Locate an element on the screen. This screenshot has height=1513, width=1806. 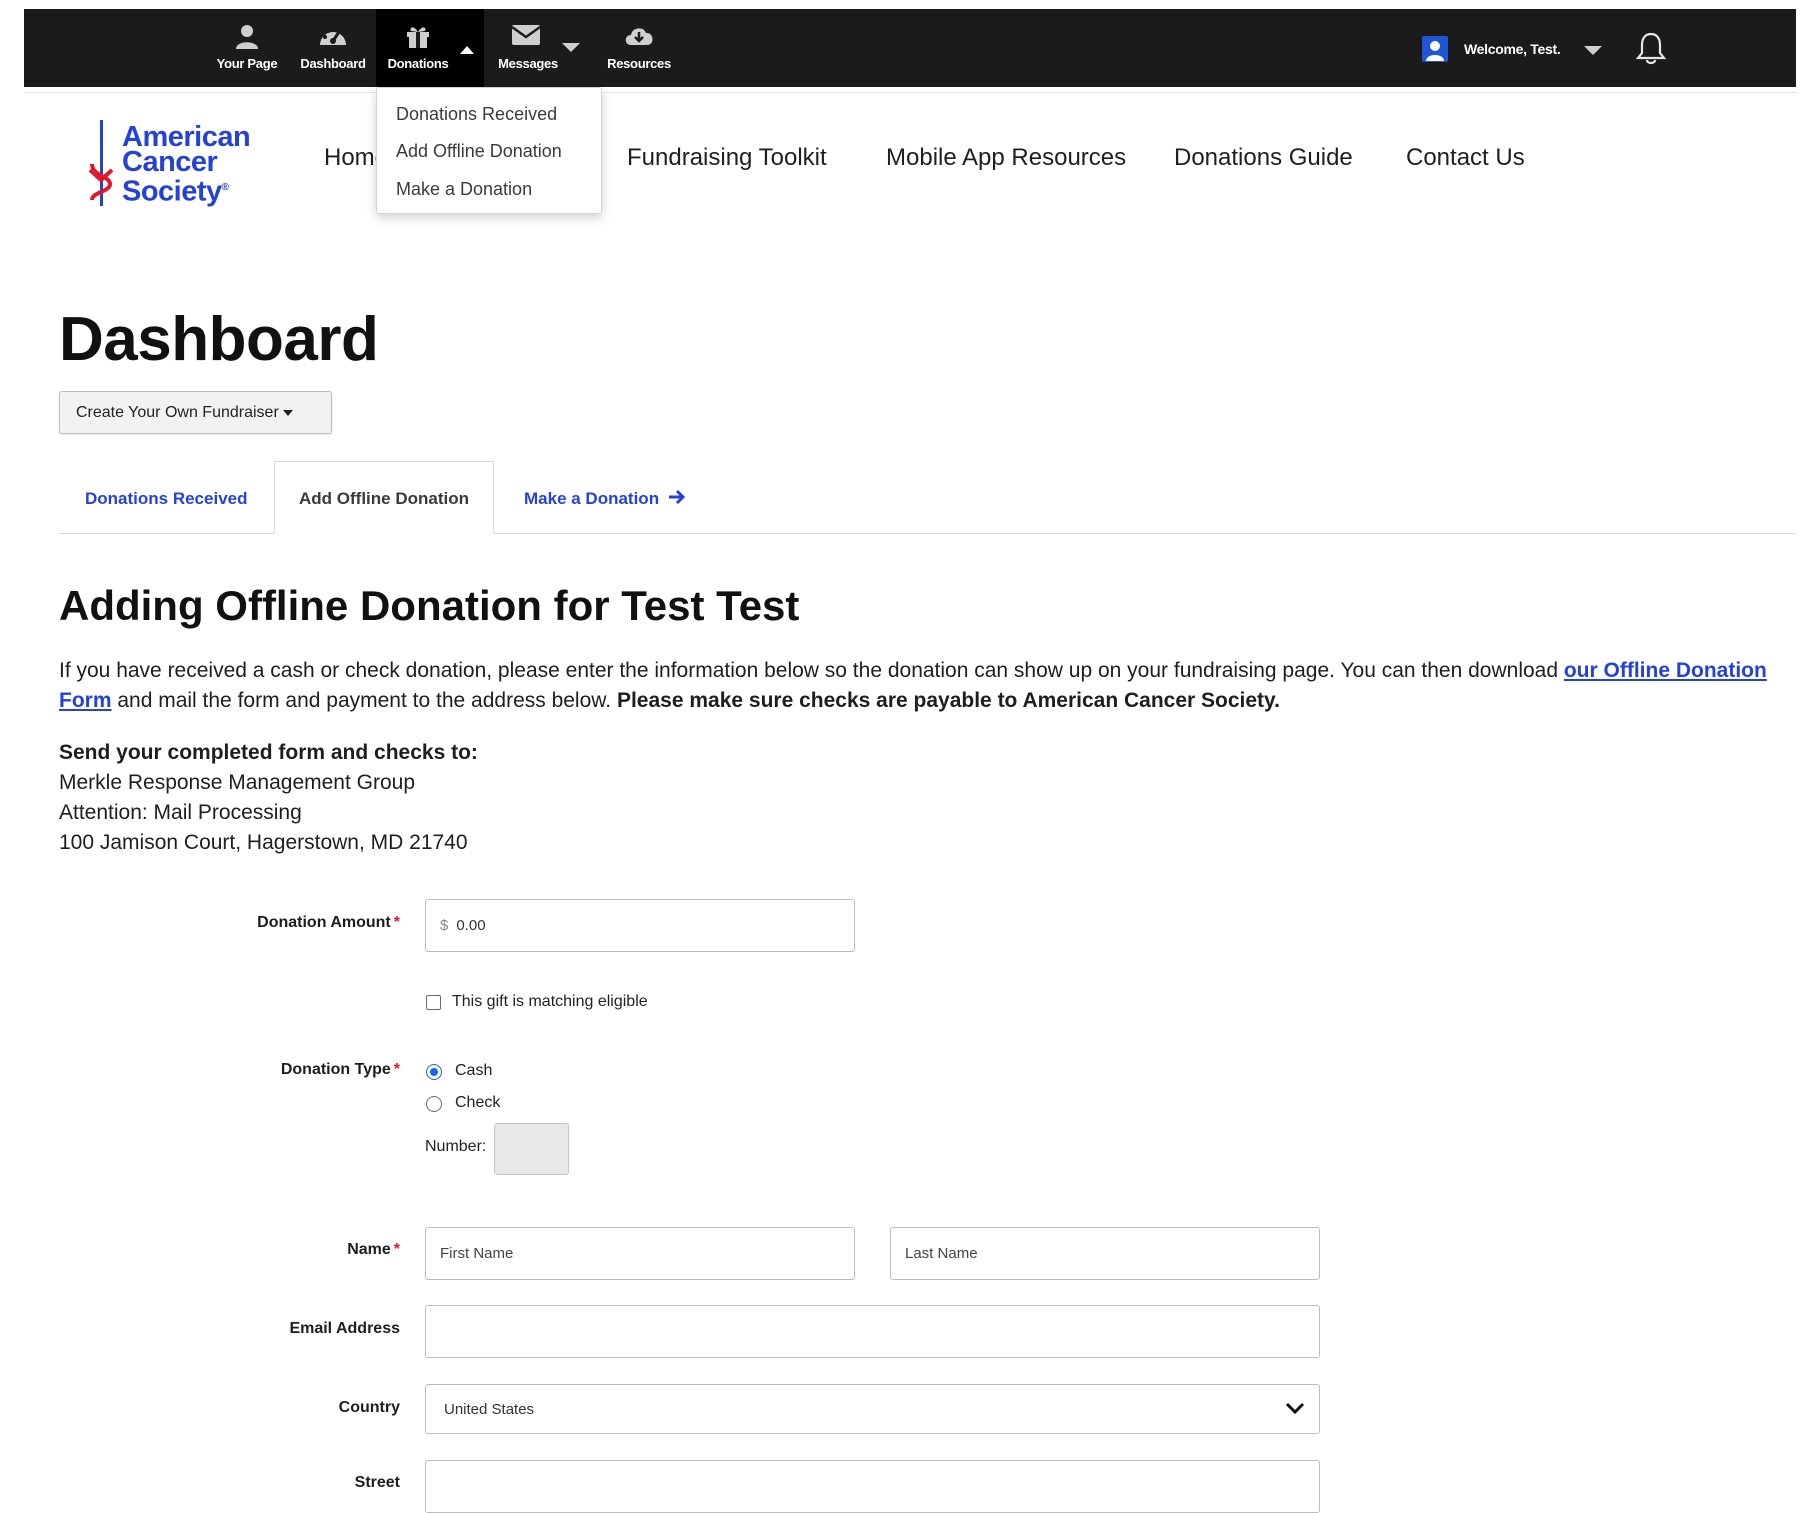
menu-item-make-a-donation: Make a Donation is located at coordinates (464, 189).